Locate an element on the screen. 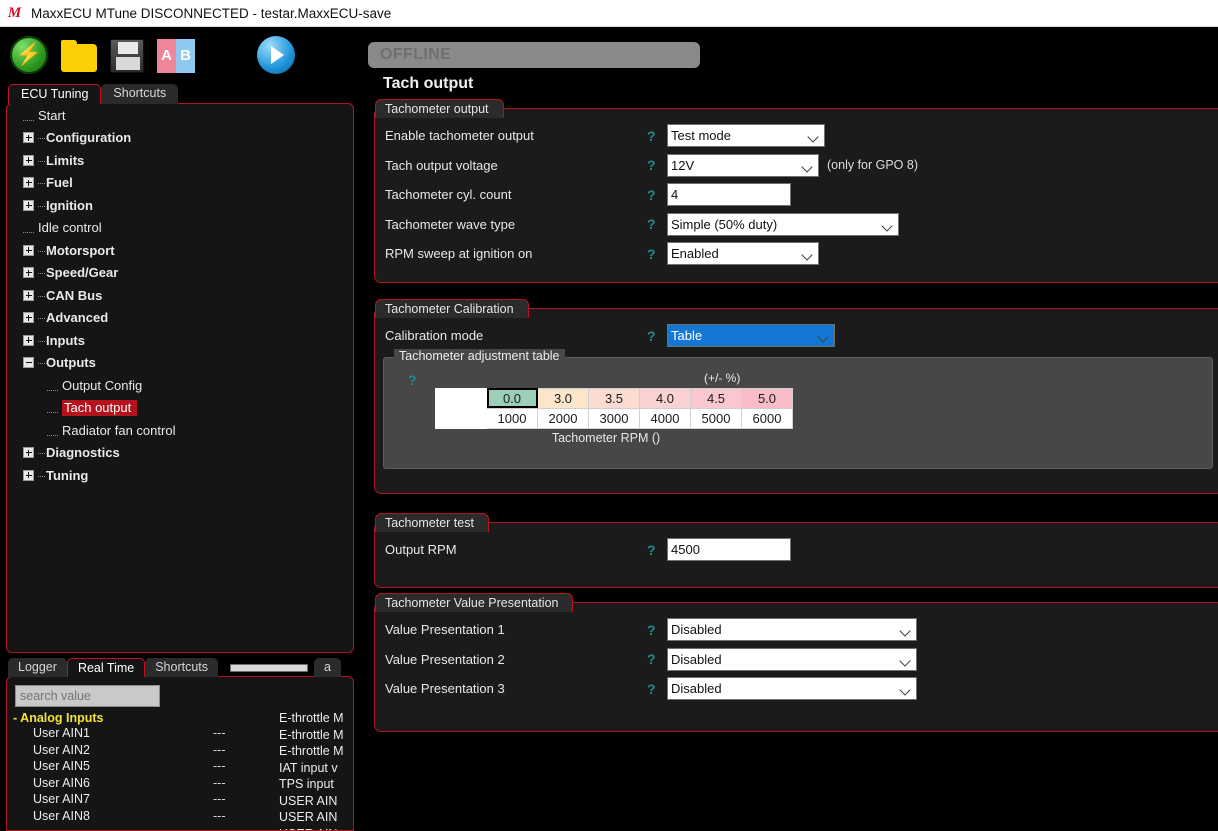  table-axis-cell: 3000 is located at coordinates (614, 418).